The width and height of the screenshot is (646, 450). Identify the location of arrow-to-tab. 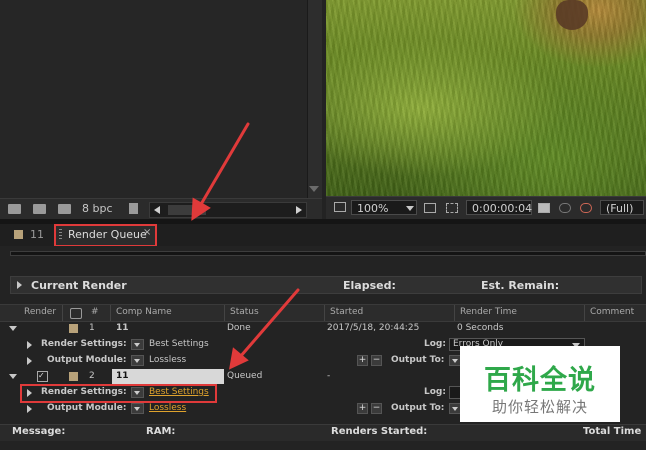
(224, 165).